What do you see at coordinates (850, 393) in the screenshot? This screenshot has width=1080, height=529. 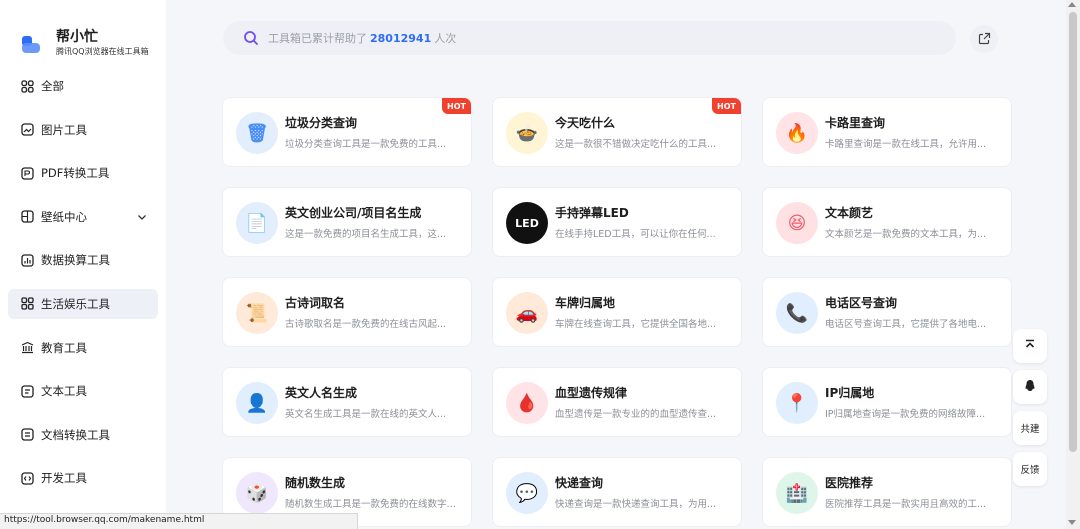 I see `tool-card-title: IP归属地` at bounding box center [850, 393].